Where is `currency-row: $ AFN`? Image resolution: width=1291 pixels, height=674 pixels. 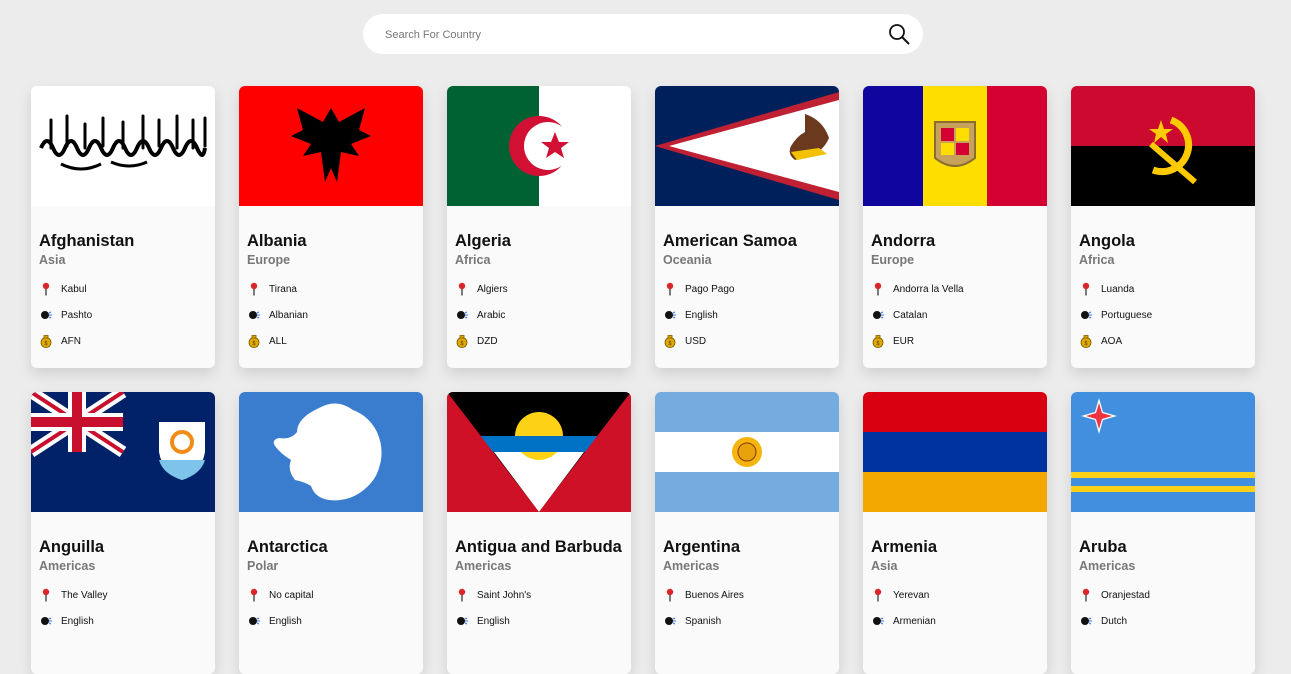 currency-row: $ AFN is located at coordinates (60, 341).